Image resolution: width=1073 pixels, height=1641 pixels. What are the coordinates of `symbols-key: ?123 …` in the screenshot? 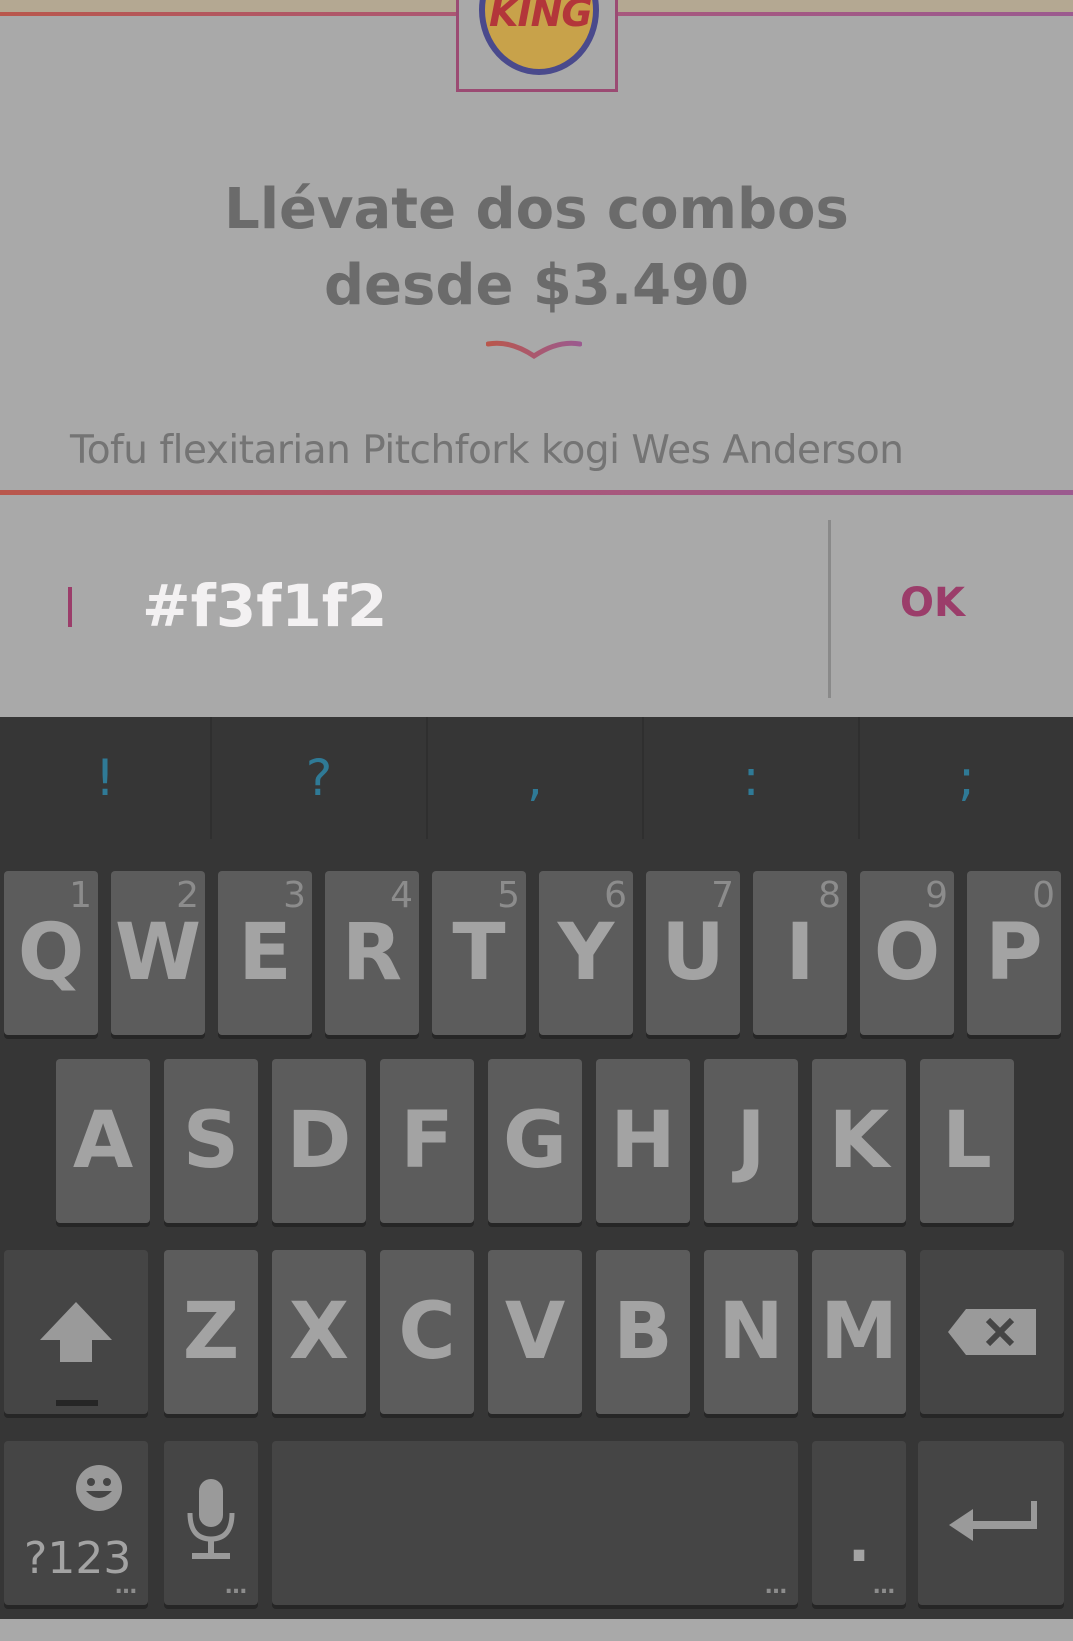 It's located at (76, 1523).